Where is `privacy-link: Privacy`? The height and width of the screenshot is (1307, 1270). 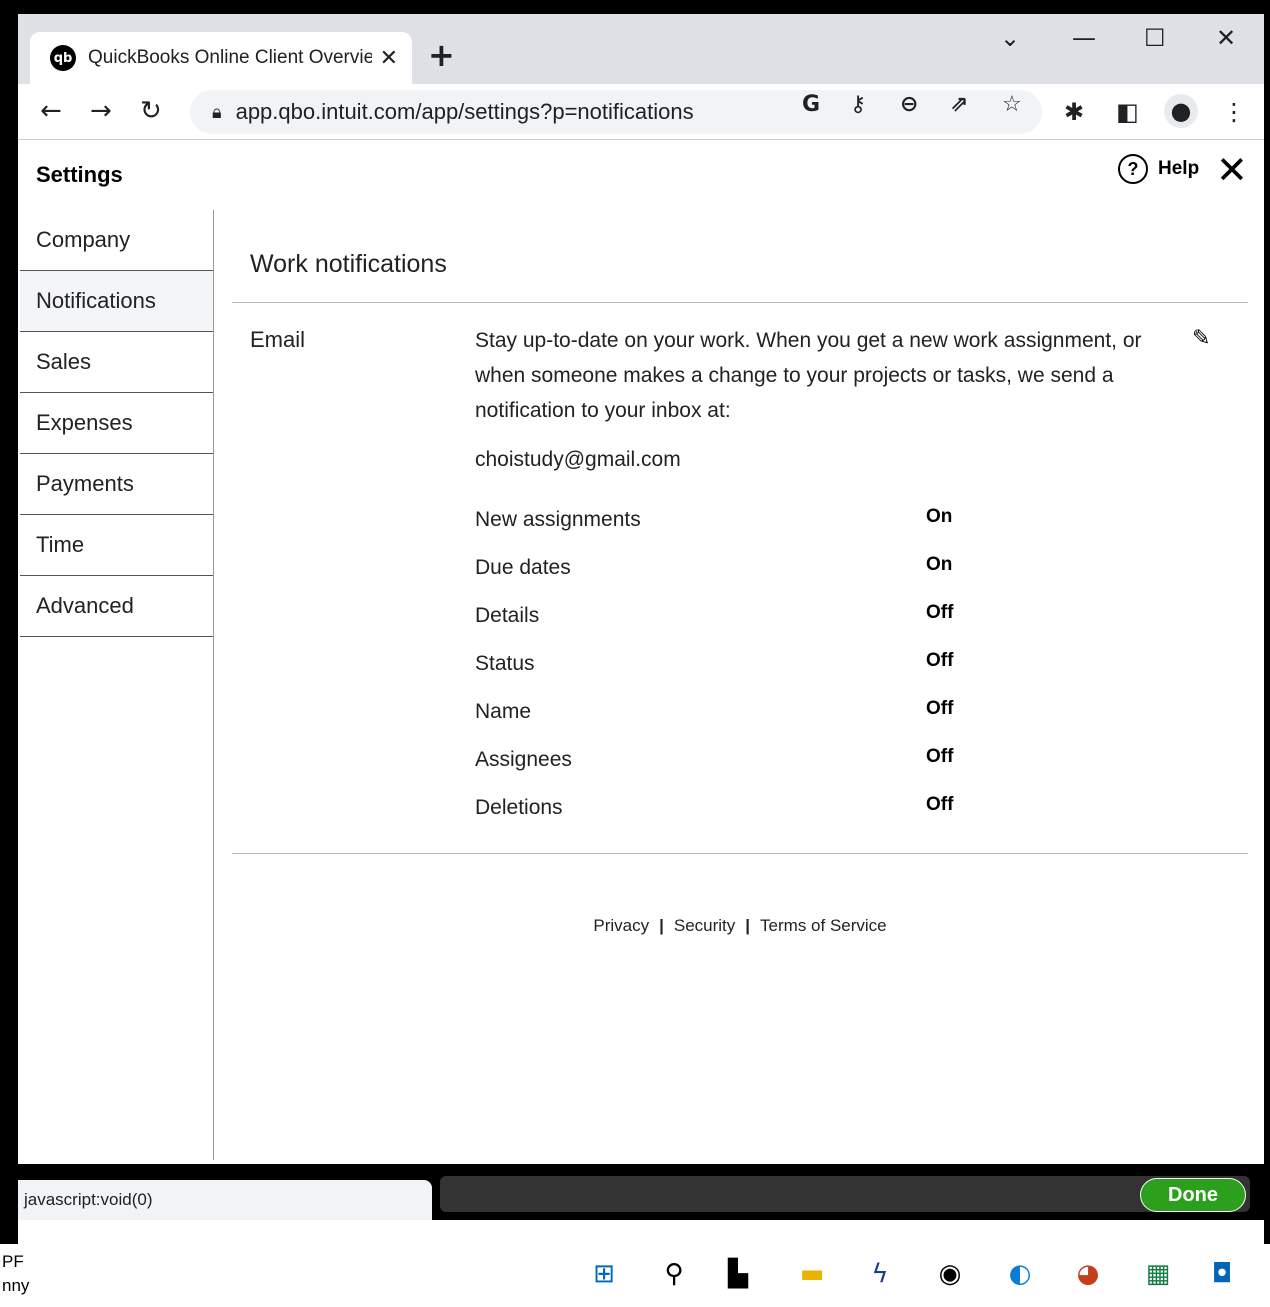
privacy-link: Privacy is located at coordinates (621, 925).